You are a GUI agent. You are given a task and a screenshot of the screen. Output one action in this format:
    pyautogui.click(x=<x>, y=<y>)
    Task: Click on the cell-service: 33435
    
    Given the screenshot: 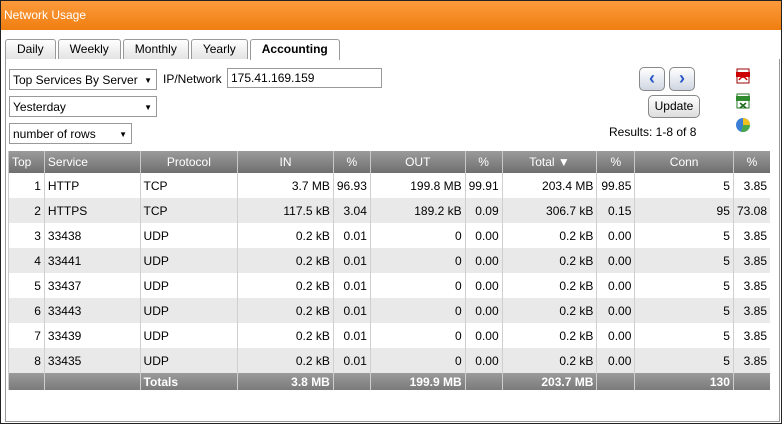 What is the action you would take?
    pyautogui.click(x=92, y=360)
    